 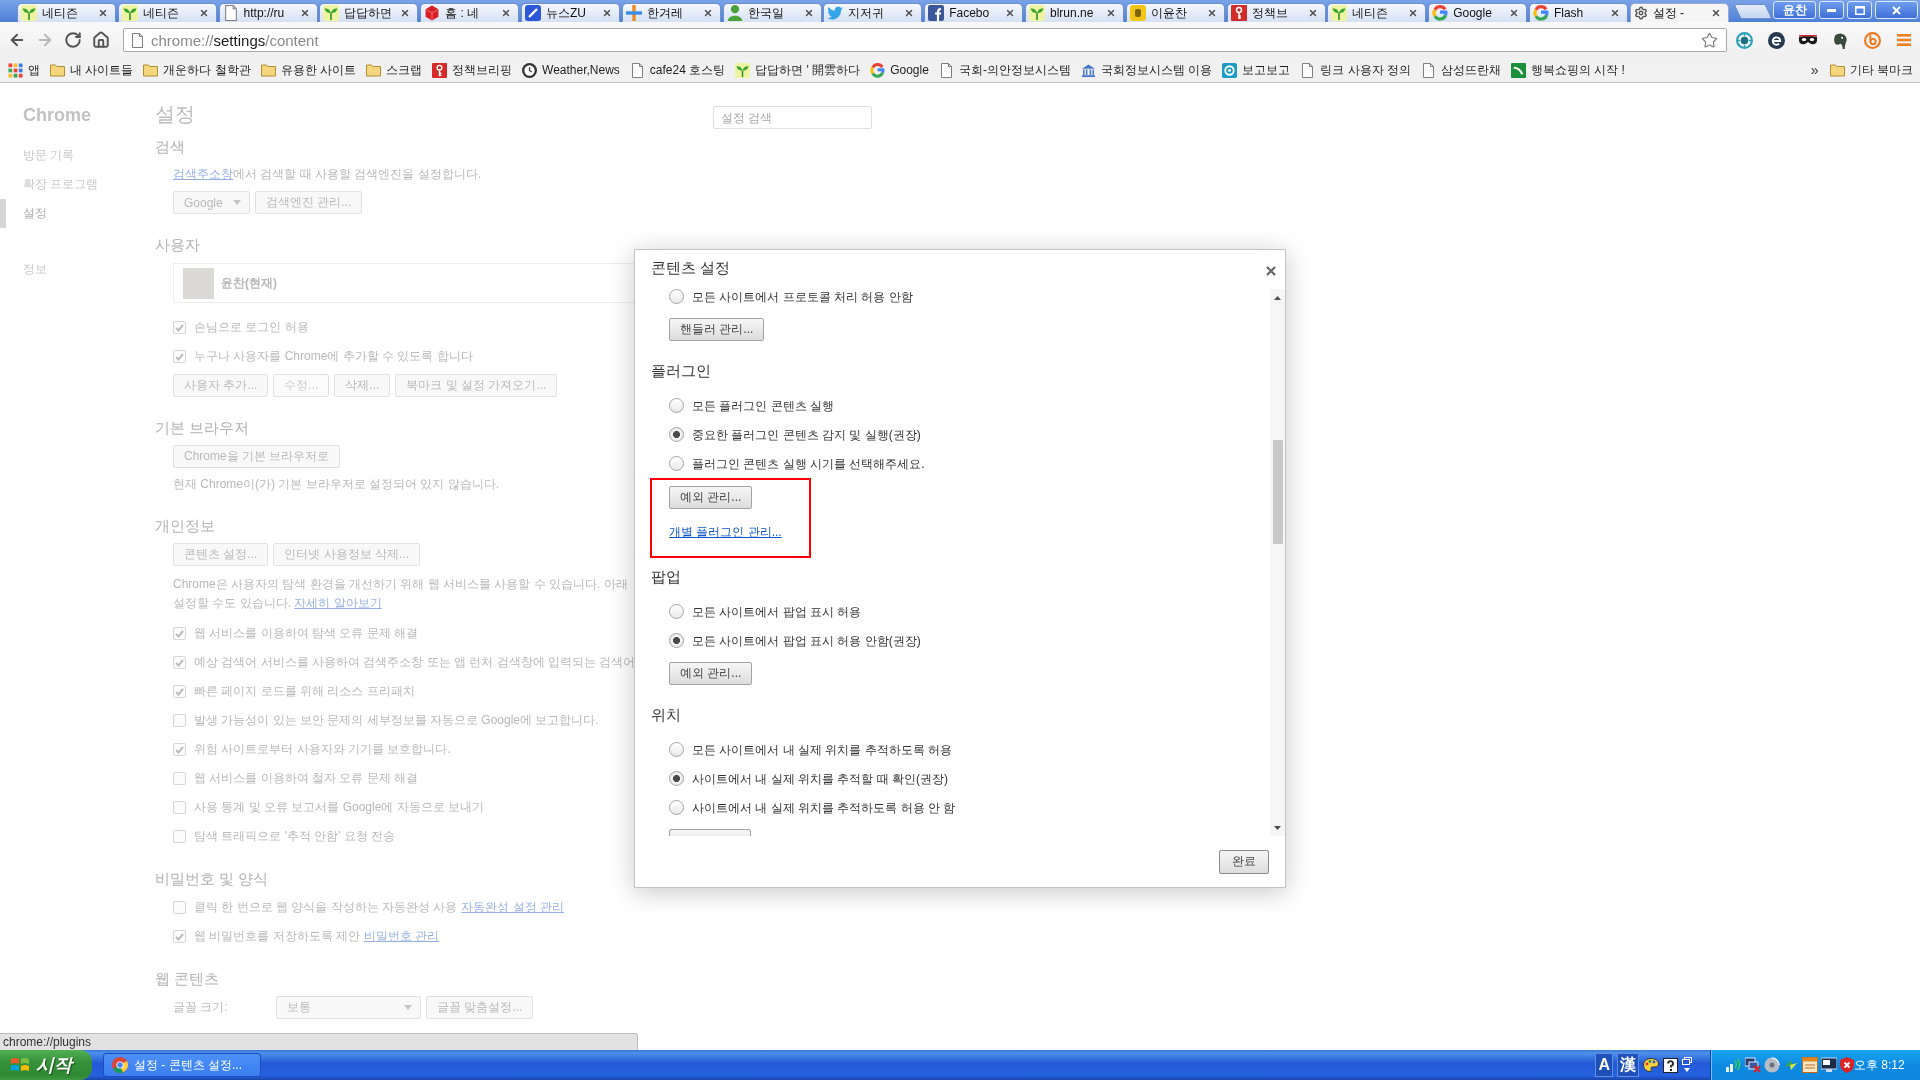 I want to click on disc-icon, so click(x=1772, y=1065).